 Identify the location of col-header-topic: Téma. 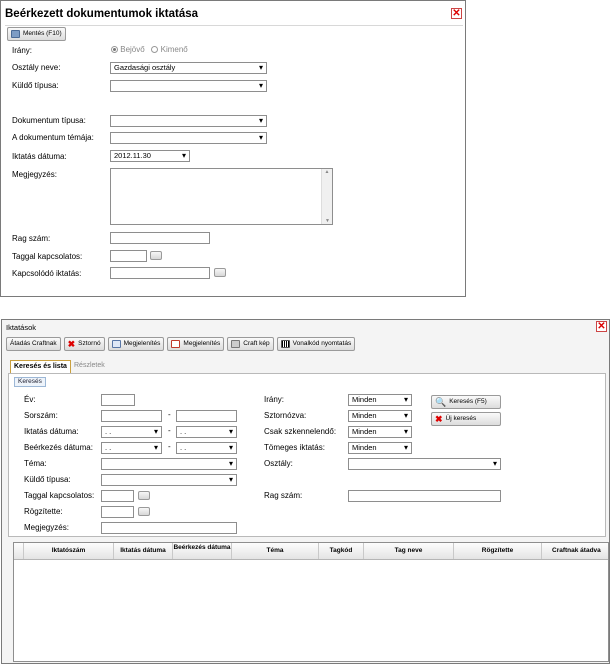
(275, 551).